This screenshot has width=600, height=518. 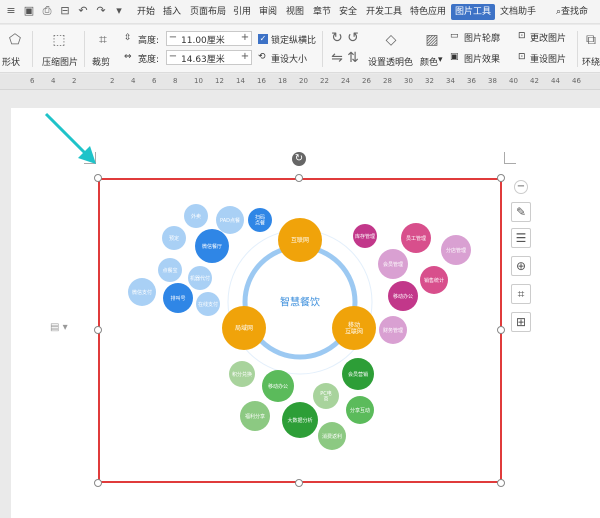 What do you see at coordinates (548, 37) in the screenshot?
I see `change-picture-button: 更改图片` at bounding box center [548, 37].